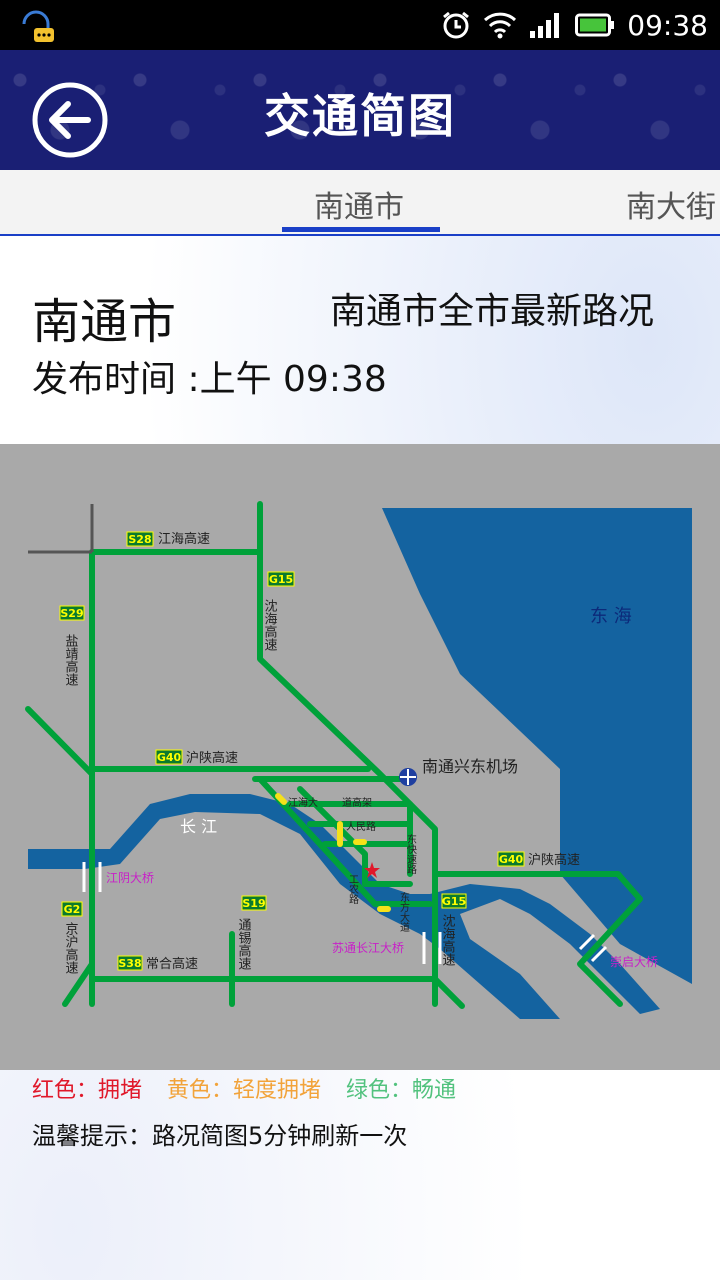 The width and height of the screenshot is (720, 1280). What do you see at coordinates (360, 25) in the screenshot?
I see `status-bar: 09:38` at bounding box center [360, 25].